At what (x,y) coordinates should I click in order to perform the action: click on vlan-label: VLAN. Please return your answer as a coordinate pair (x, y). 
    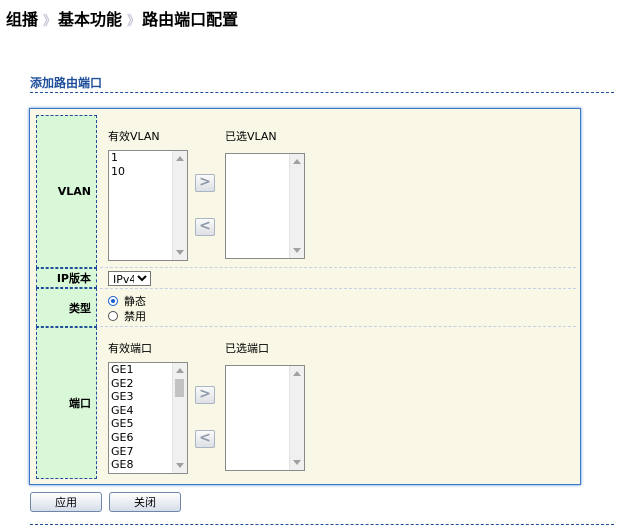
    Looking at the image, I should click on (66, 191).